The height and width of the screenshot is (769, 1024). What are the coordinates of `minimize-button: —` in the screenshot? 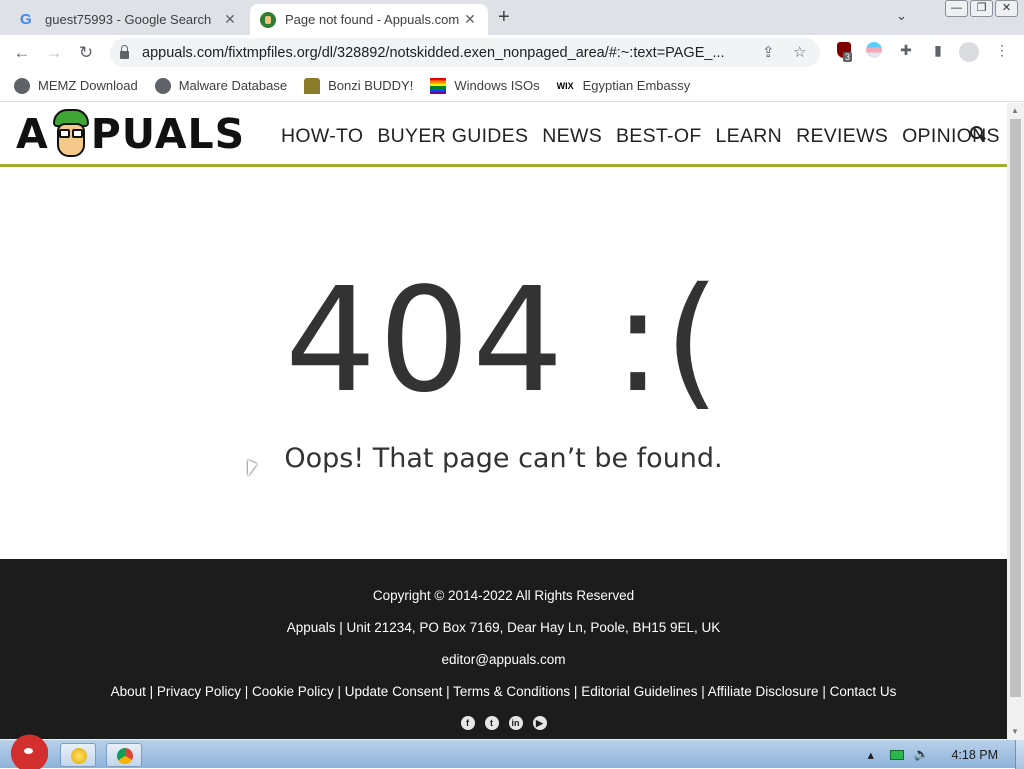 It's located at (956, 8).